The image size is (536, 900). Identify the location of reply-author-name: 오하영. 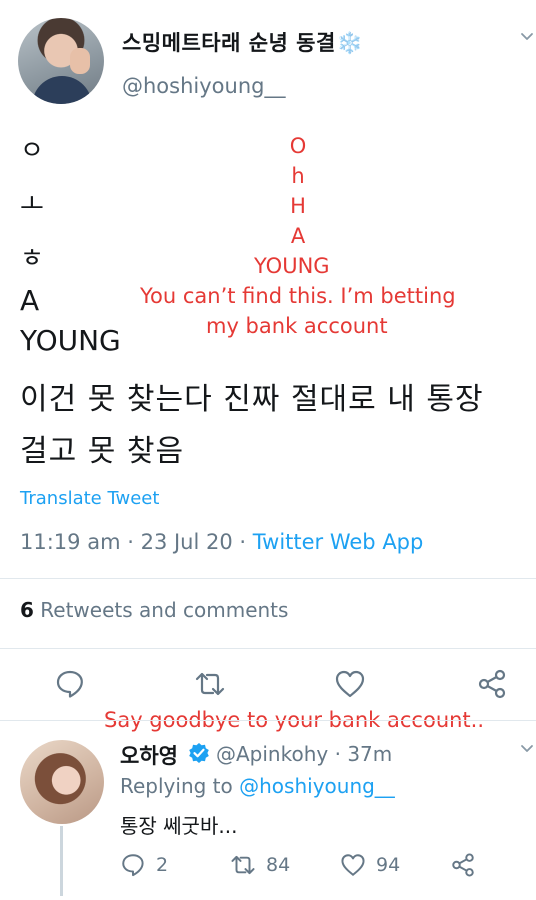
(149, 755).